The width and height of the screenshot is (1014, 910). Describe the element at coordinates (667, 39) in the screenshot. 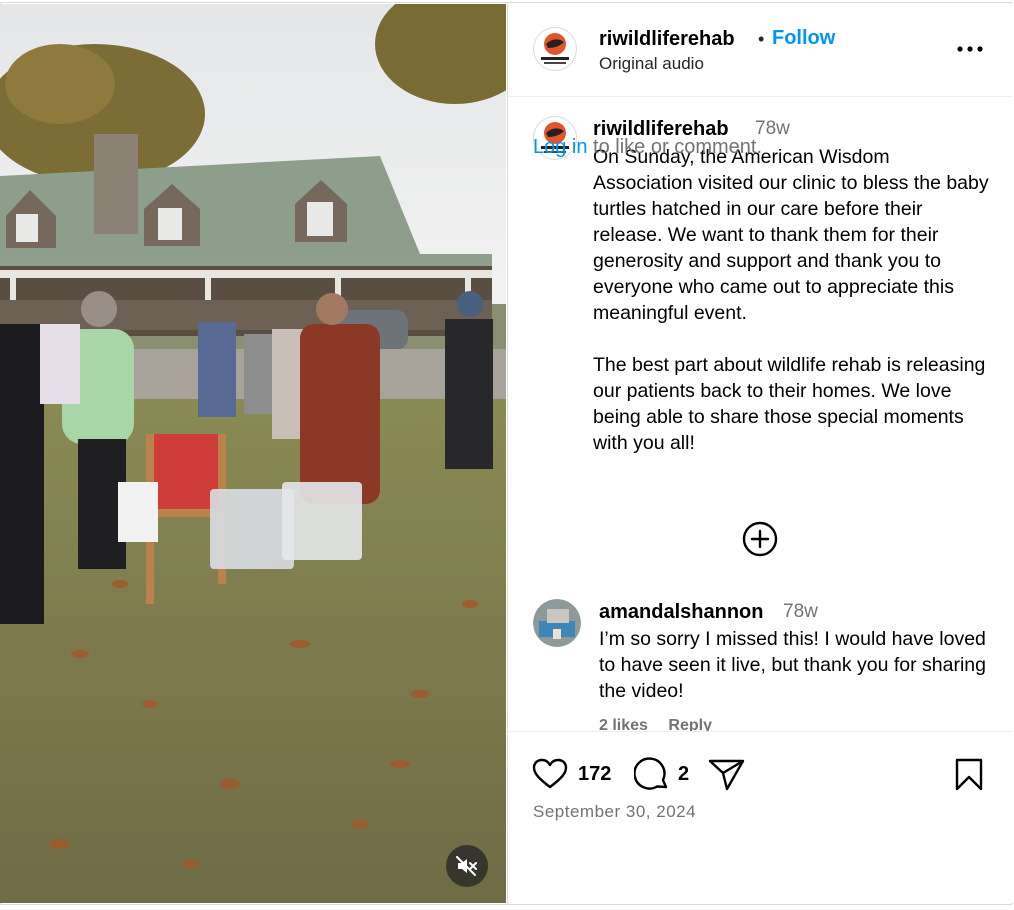

I see `author-username: riwildliferehab` at that location.